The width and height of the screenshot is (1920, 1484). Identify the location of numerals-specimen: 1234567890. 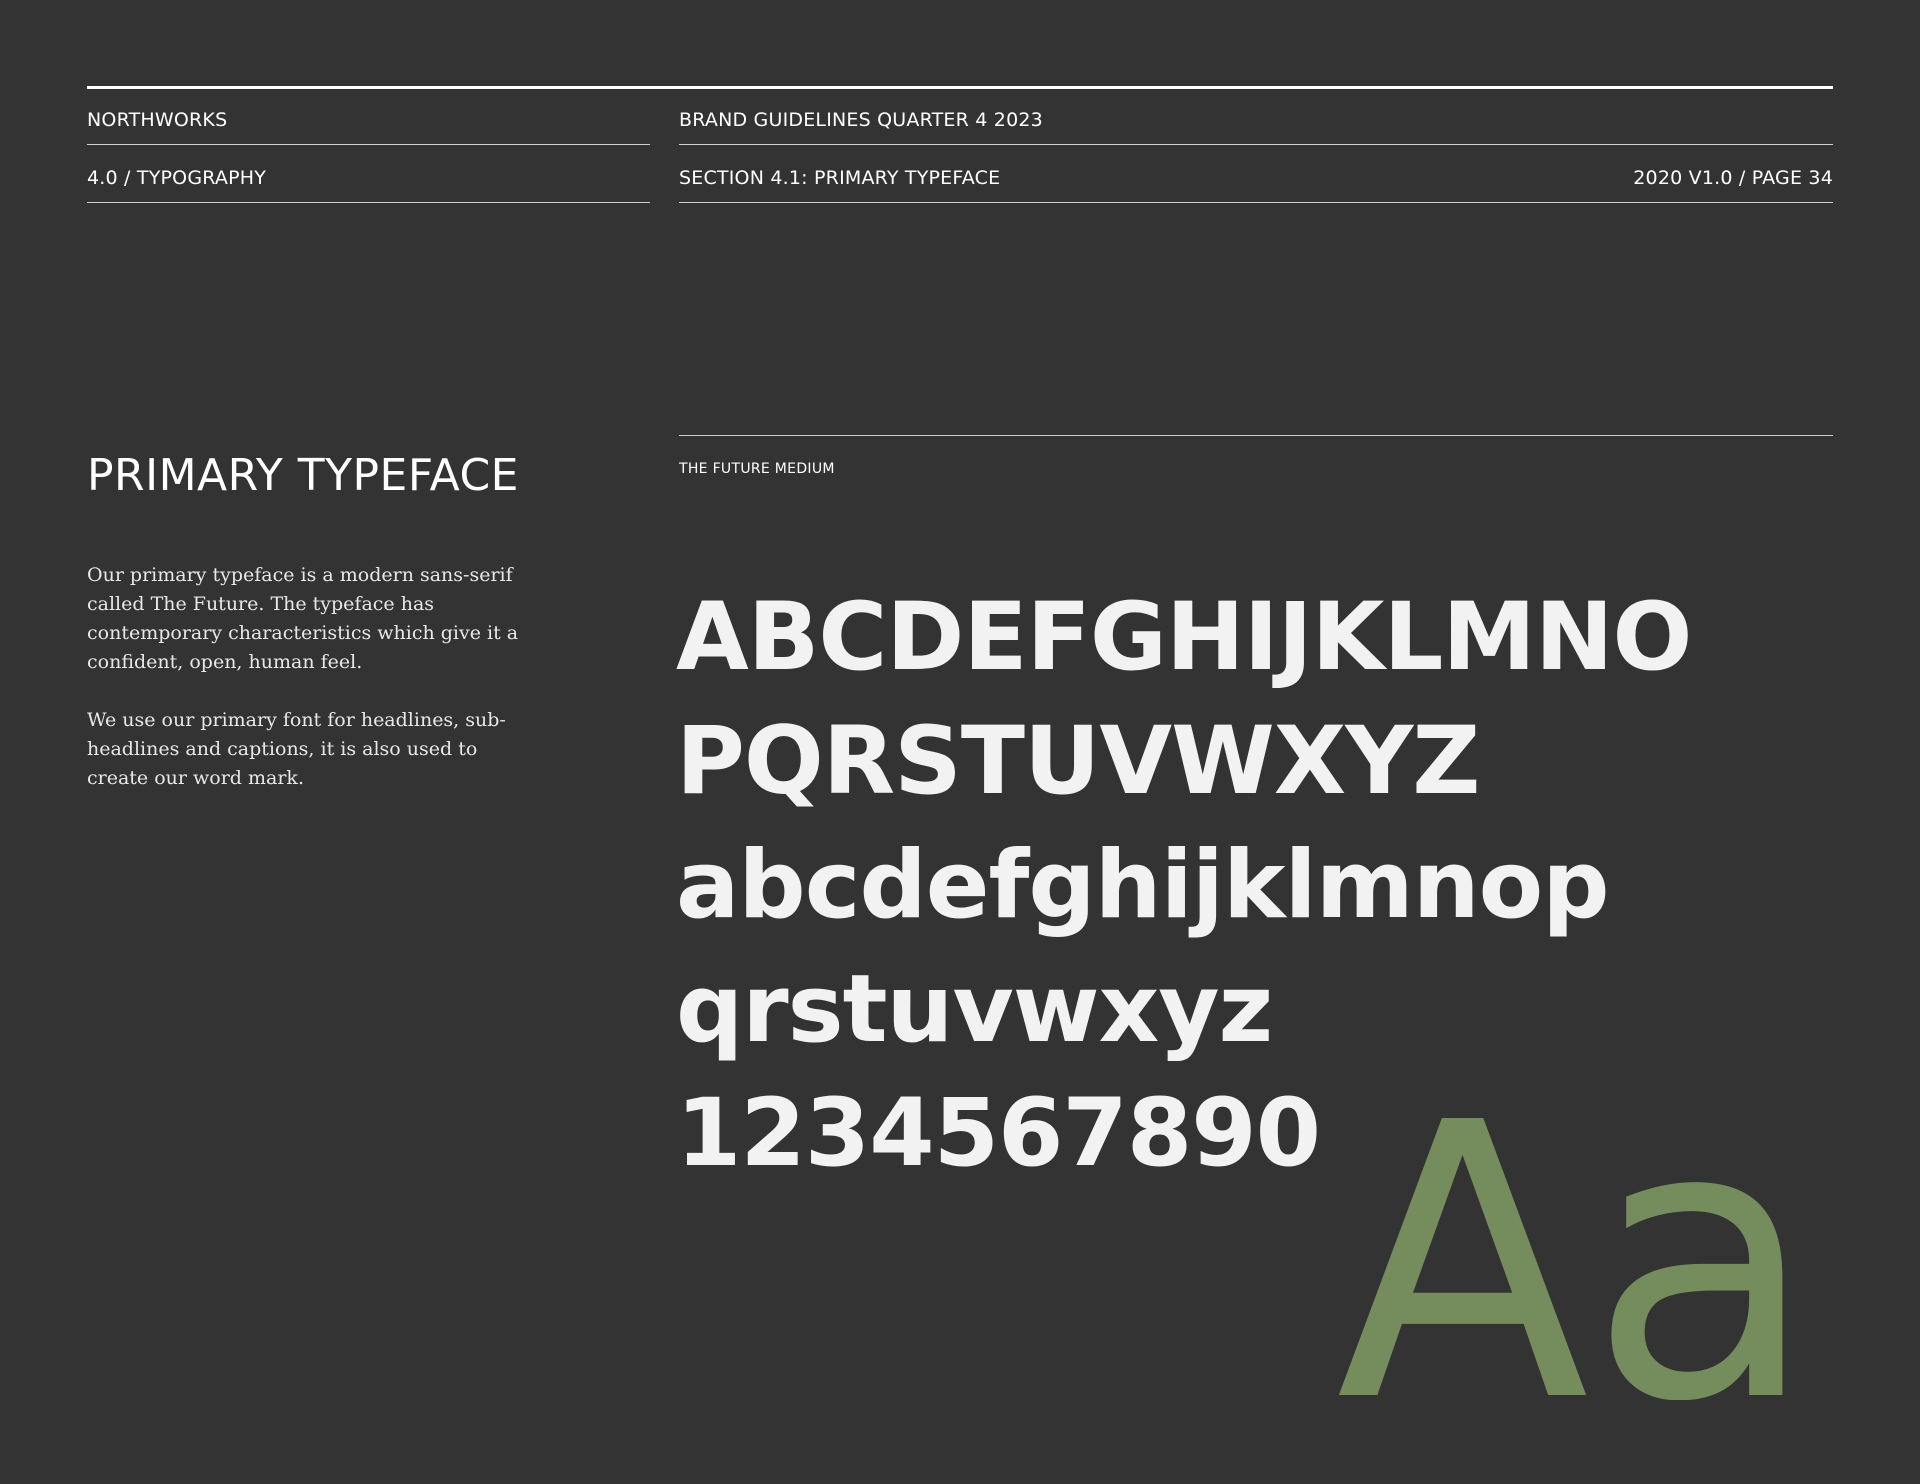
(998, 1133).